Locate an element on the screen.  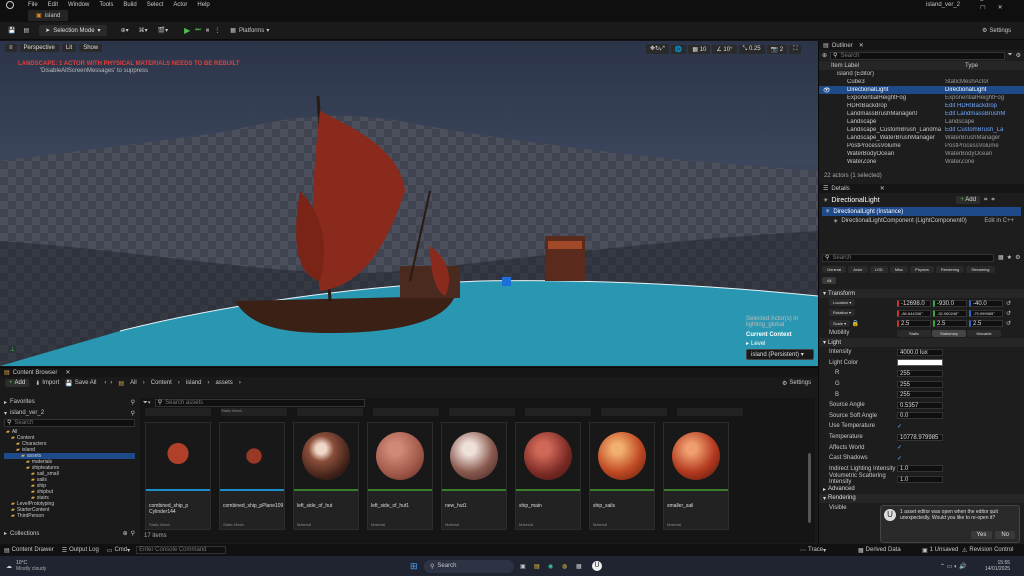
scale-z: 2.5 is located at coordinates (986, 323).